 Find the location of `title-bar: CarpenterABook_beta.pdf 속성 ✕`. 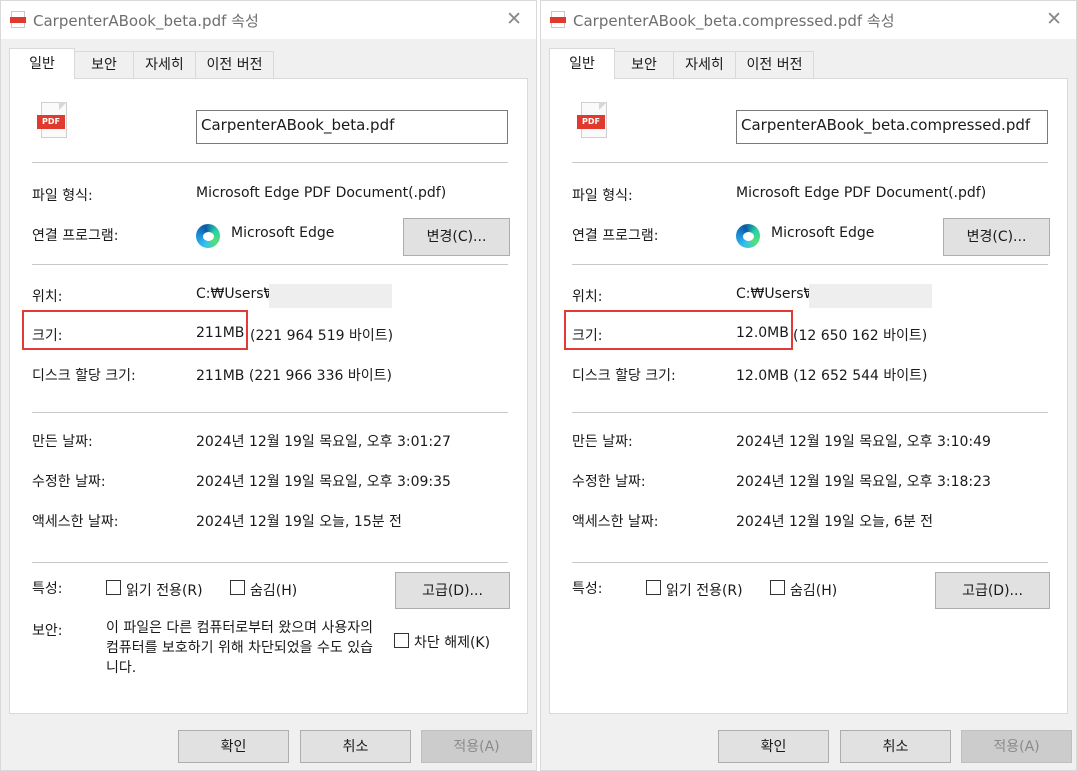

title-bar: CarpenterABook_beta.pdf 속성 ✕ is located at coordinates (268, 20).